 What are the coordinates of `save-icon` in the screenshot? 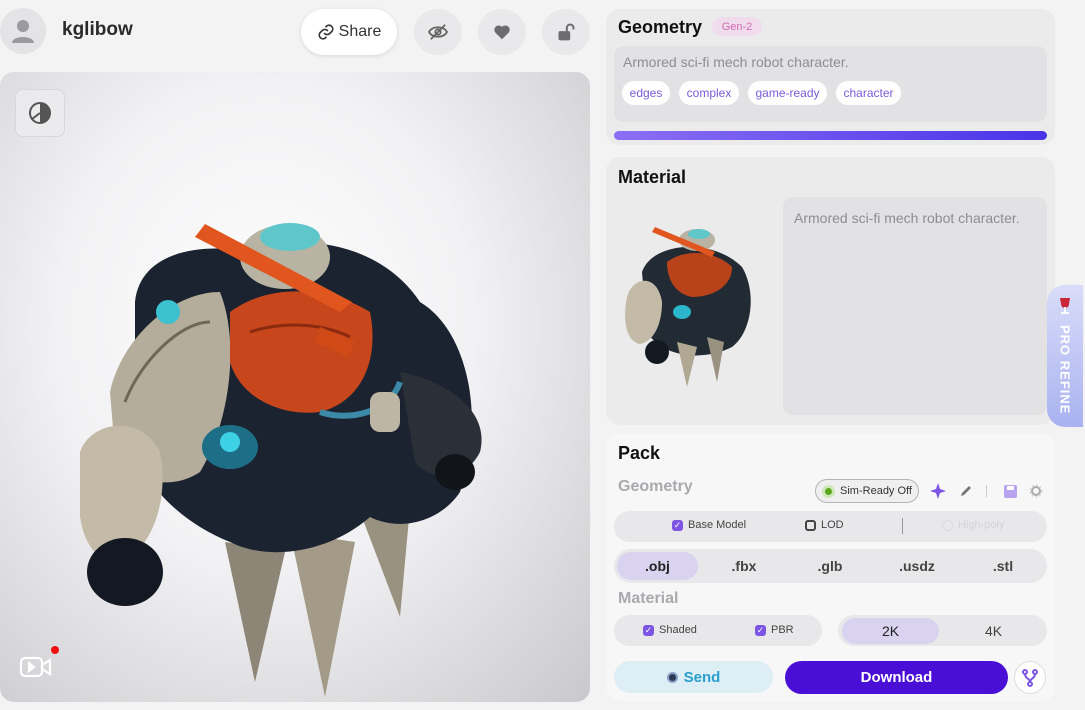 It's located at (1010, 491).